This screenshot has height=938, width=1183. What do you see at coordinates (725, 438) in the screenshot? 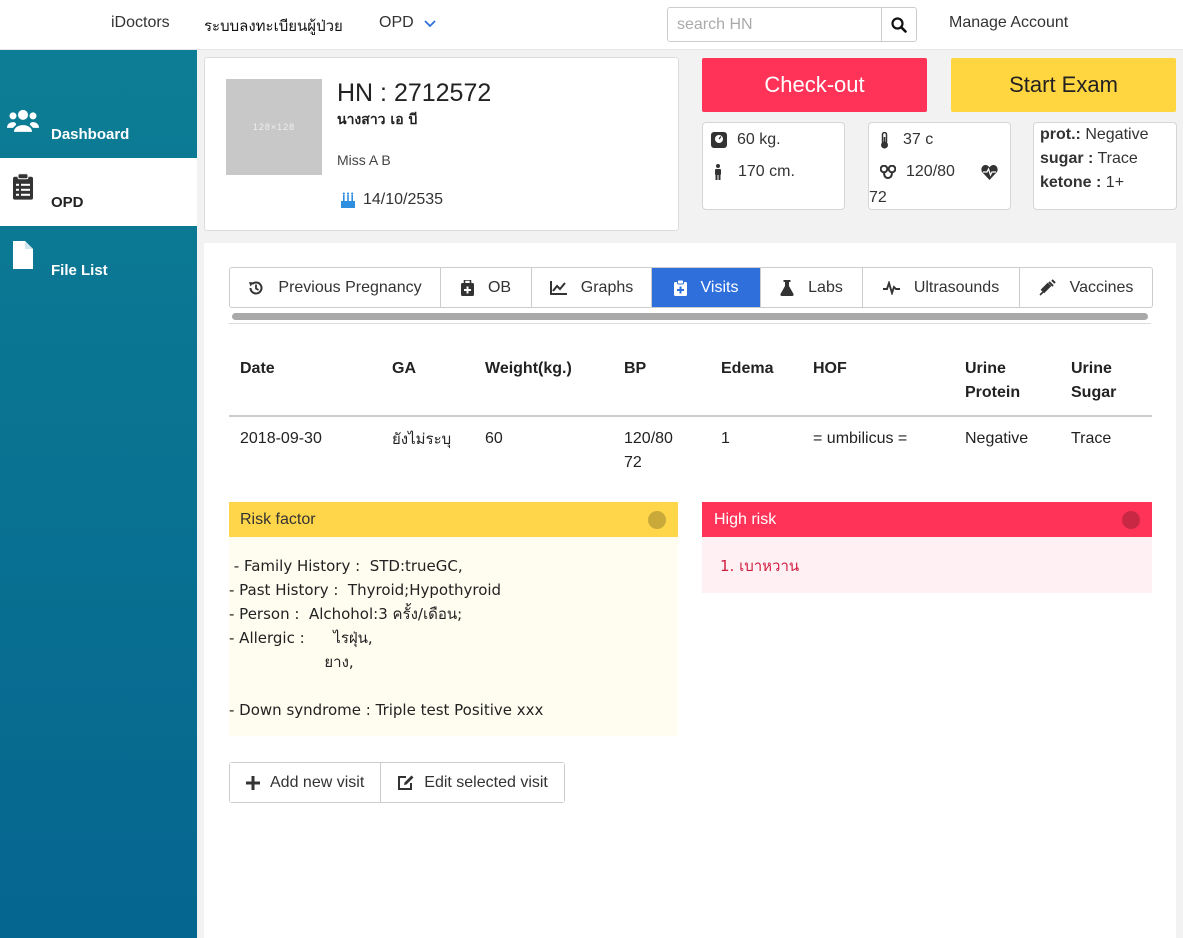
I see `table-cell: 1` at bounding box center [725, 438].